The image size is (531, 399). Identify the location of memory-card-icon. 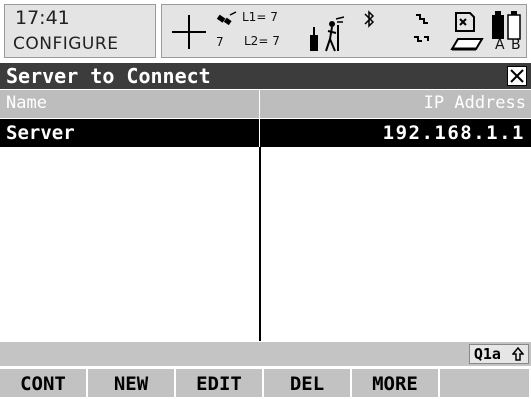
(467, 31).